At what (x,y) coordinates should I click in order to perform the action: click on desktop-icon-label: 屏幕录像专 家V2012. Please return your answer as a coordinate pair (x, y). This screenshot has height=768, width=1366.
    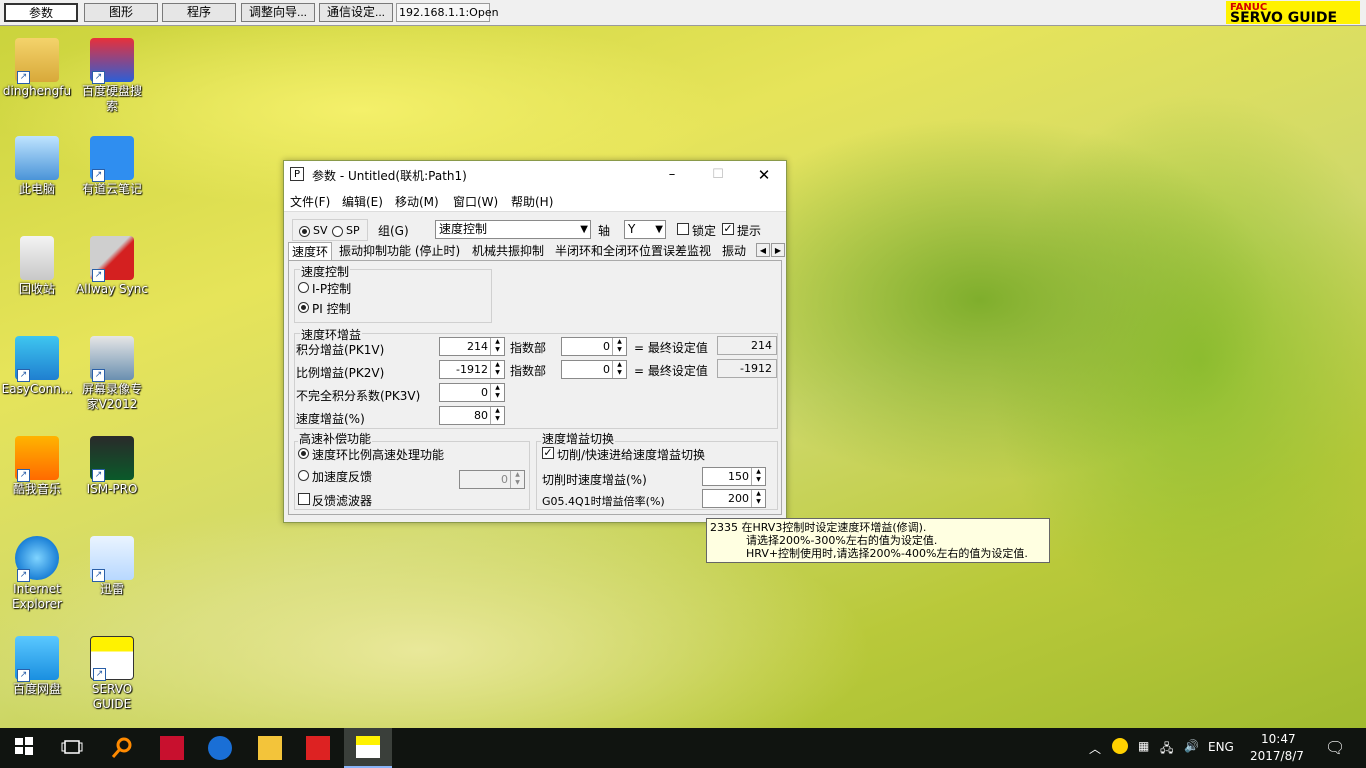
    Looking at the image, I should click on (111, 396).